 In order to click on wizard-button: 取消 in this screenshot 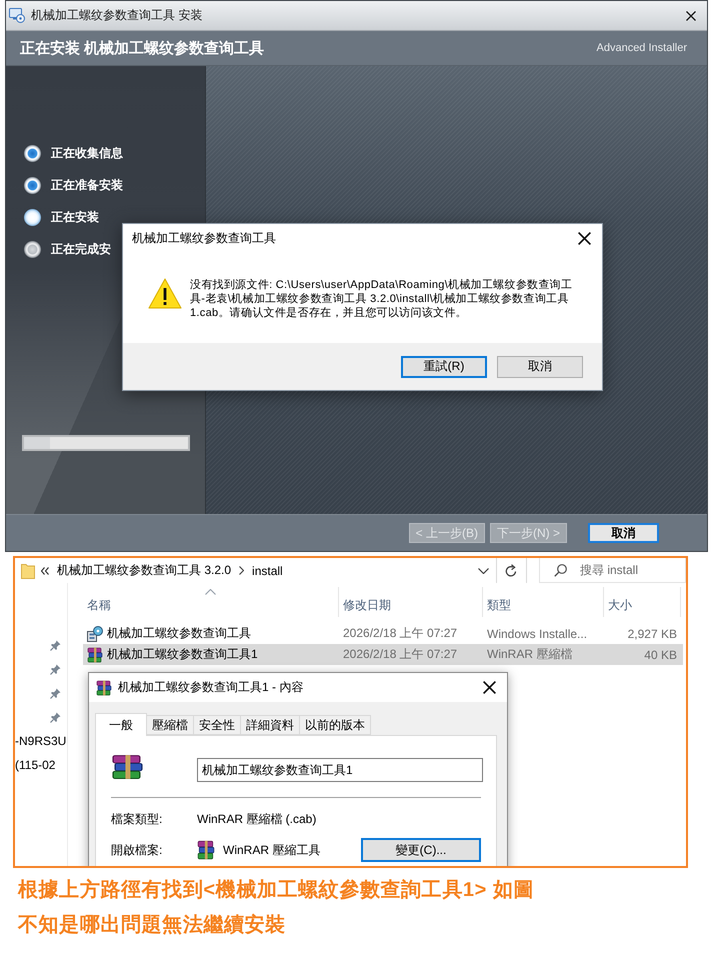, I will do `click(623, 533)`.